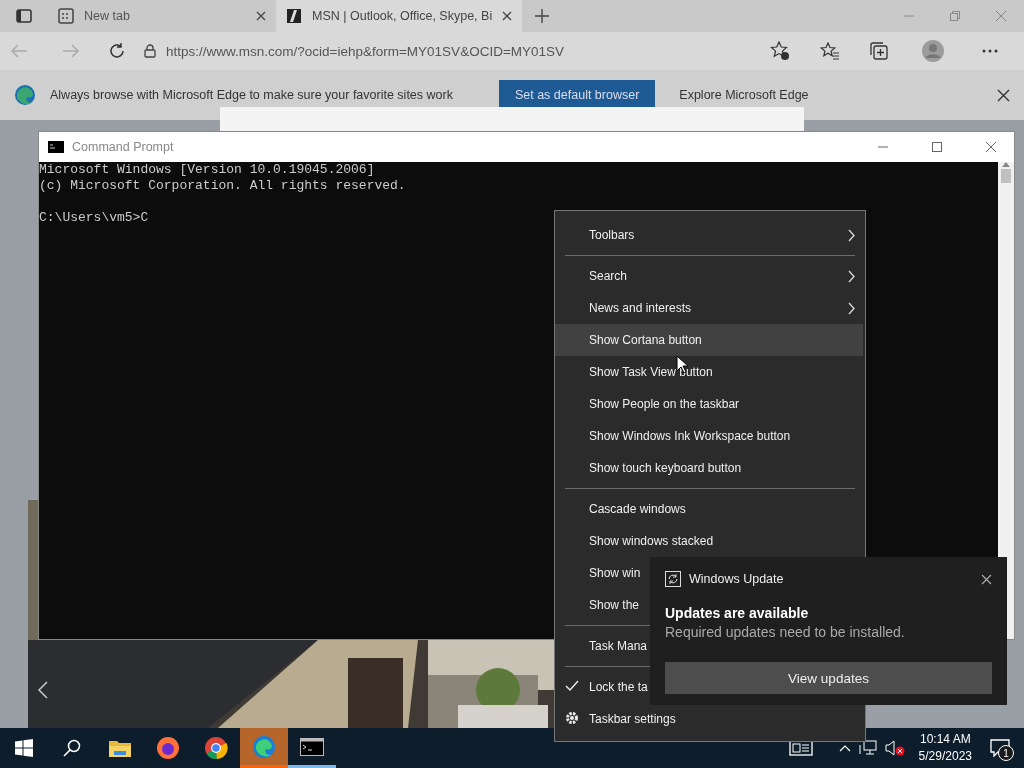  I want to click on window-title: Command Prompt, so click(123, 147).